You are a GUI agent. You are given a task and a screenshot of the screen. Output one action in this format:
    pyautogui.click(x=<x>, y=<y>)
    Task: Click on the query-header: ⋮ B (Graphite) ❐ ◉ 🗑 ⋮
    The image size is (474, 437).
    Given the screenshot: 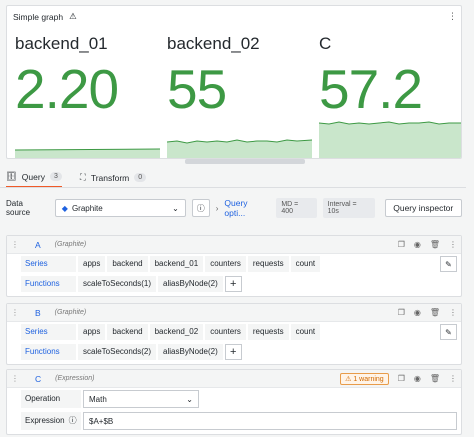 What is the action you would take?
    pyautogui.click(x=234, y=313)
    